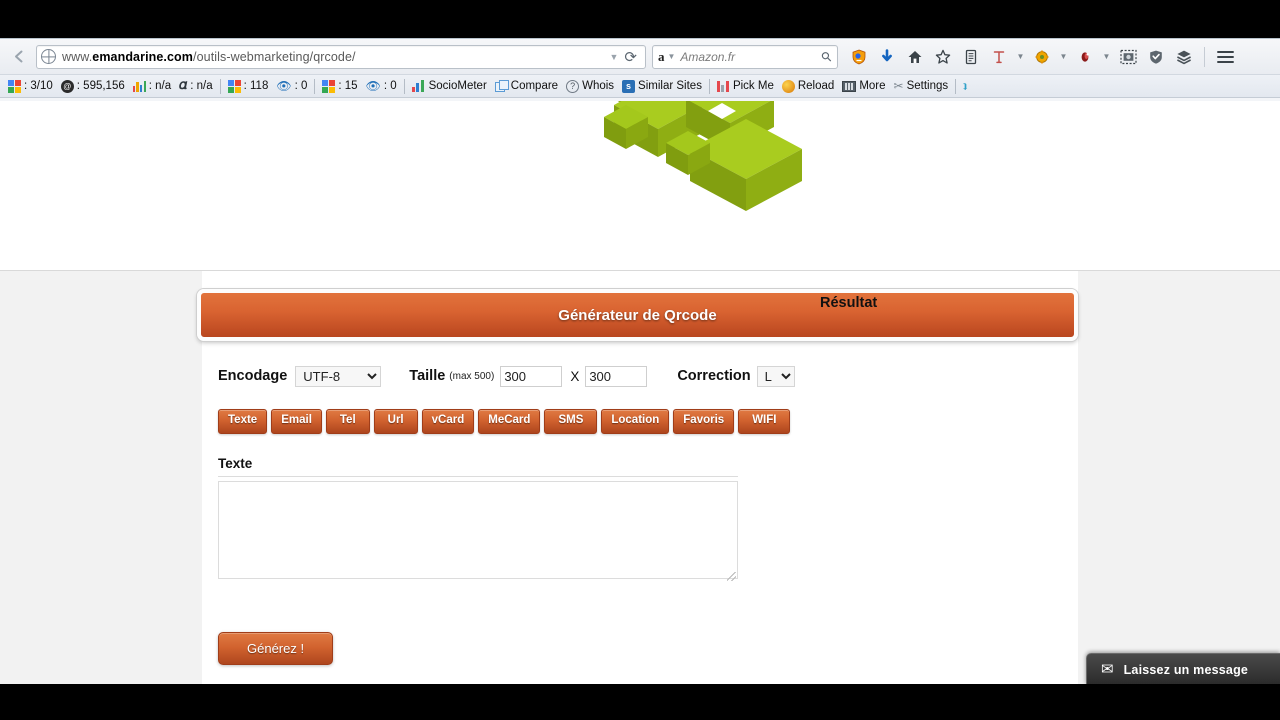 The height and width of the screenshot is (720, 1280). What do you see at coordinates (1184, 57) in the screenshot?
I see `stack-layers-icon` at bounding box center [1184, 57].